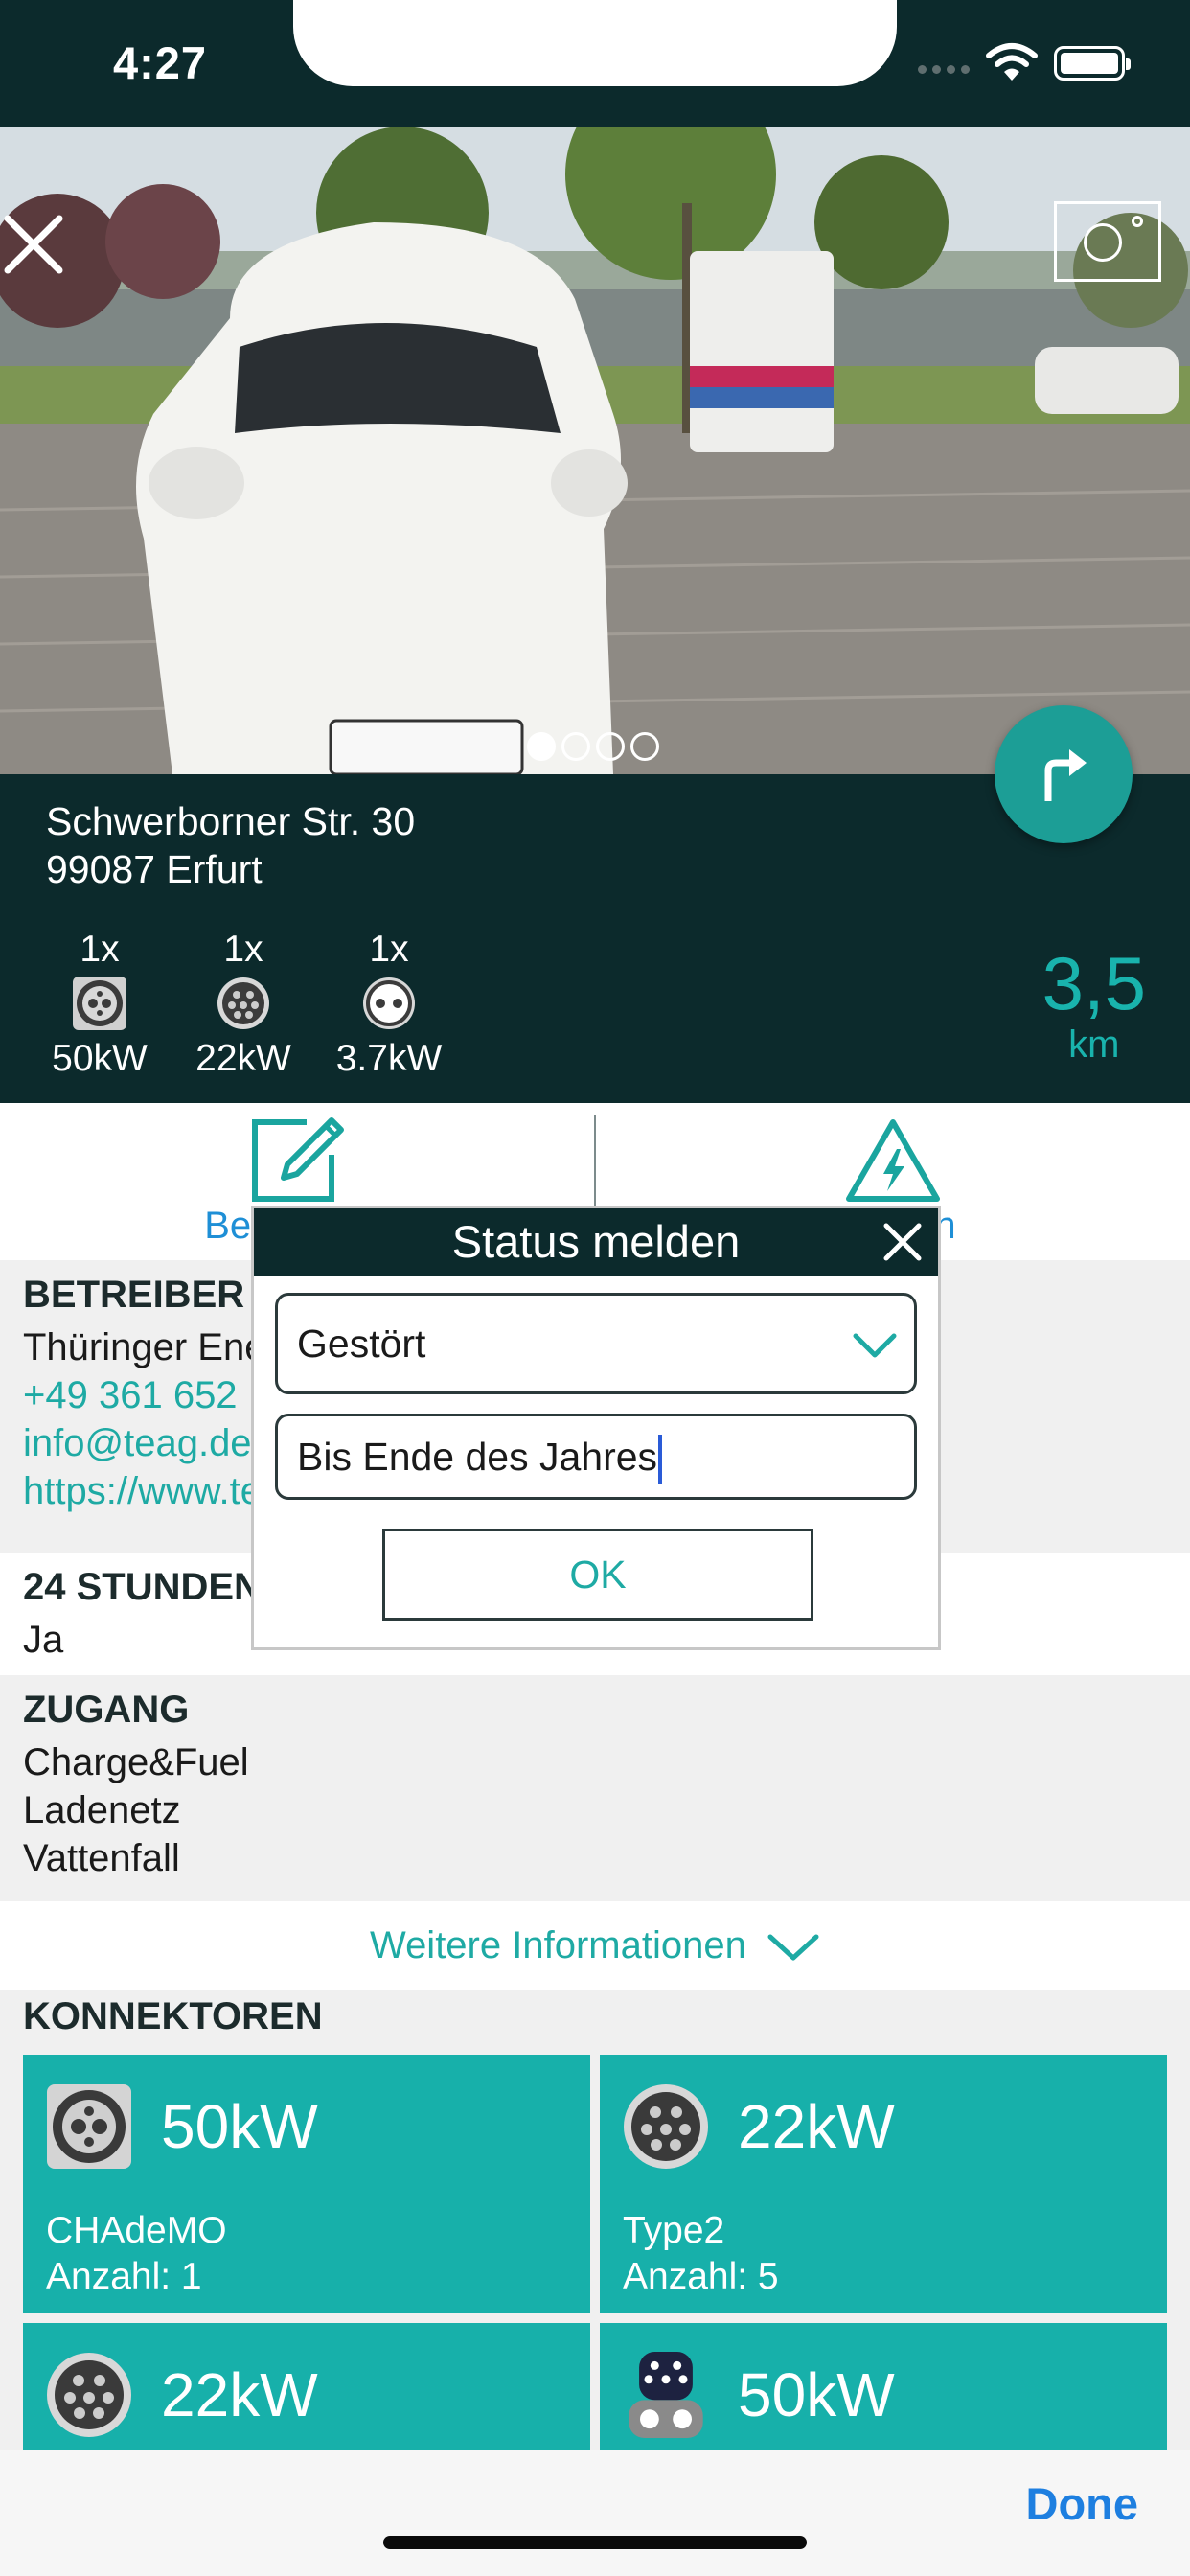 The width and height of the screenshot is (1190, 2576). What do you see at coordinates (944, 69) in the screenshot?
I see `cellular-signal-icon` at bounding box center [944, 69].